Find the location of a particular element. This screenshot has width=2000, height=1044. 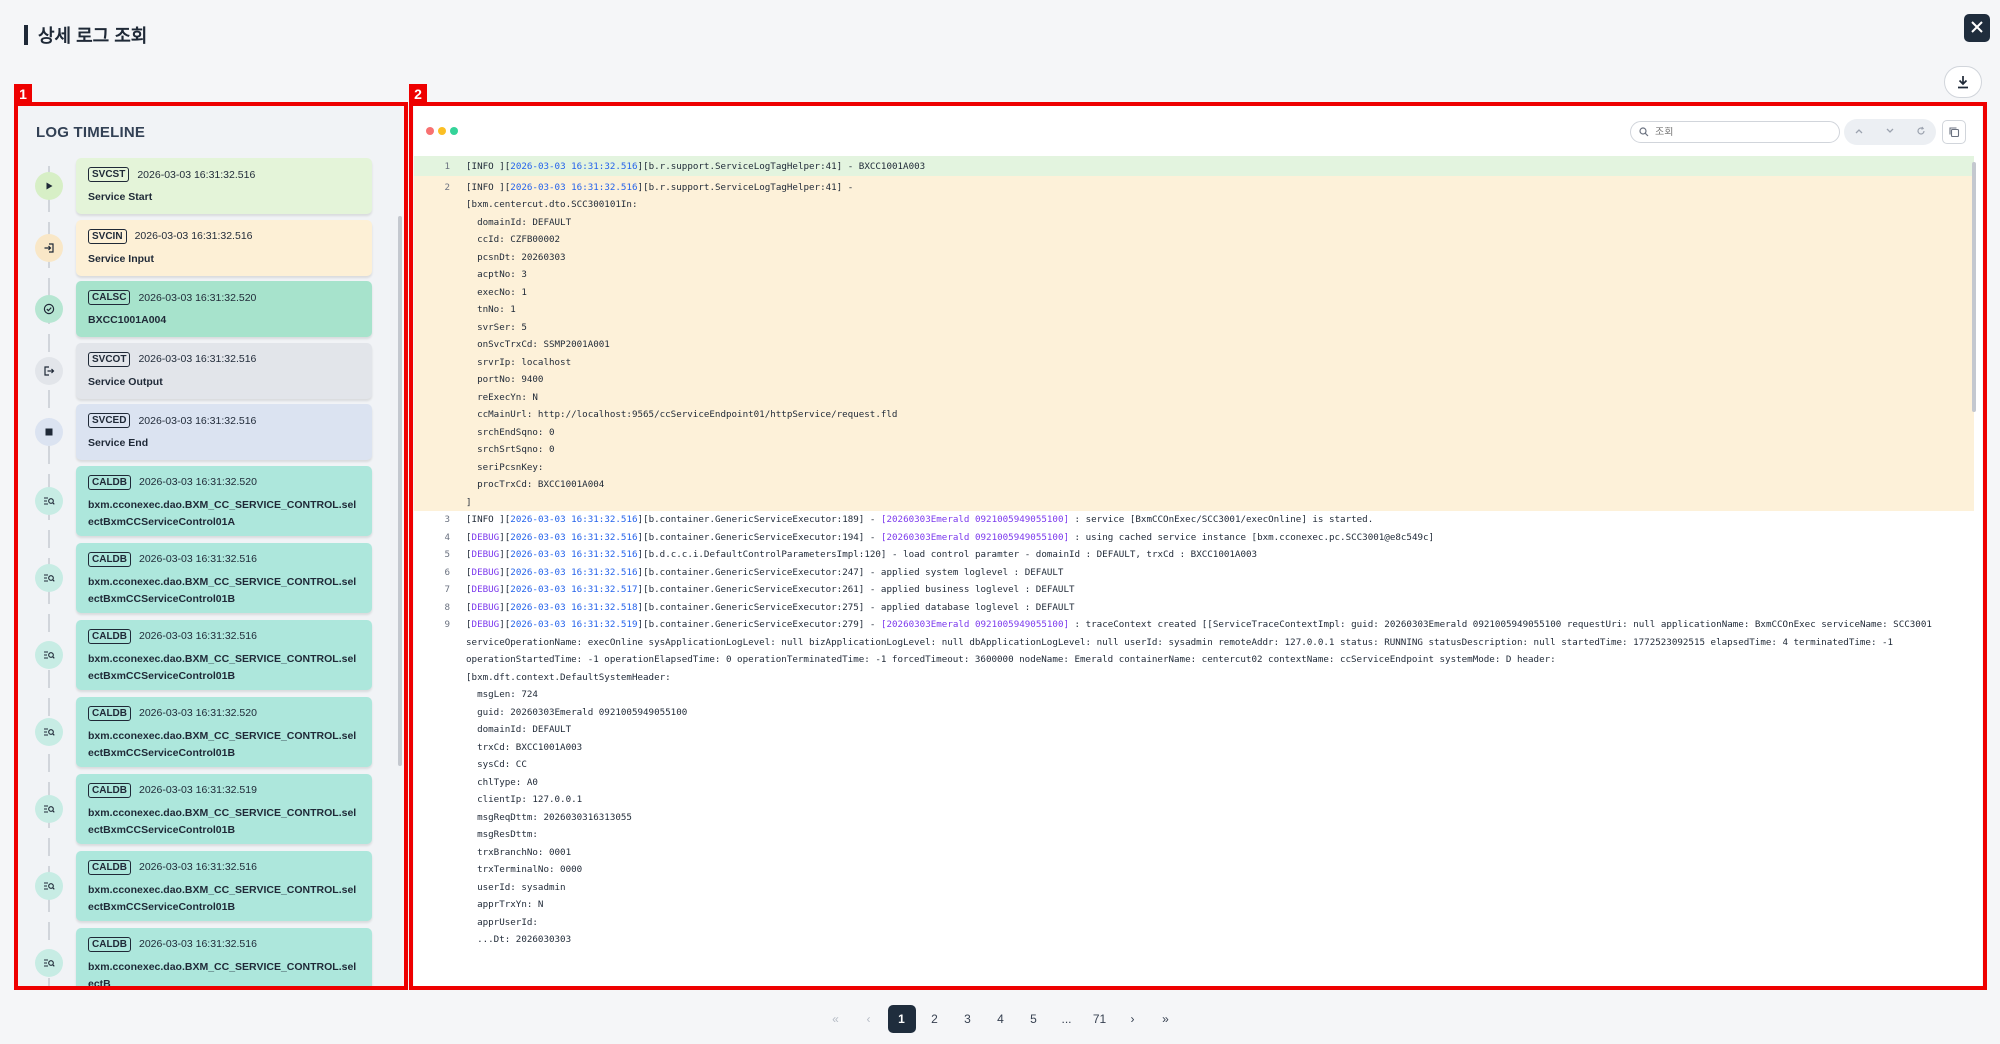

download-icon is located at coordinates (1963, 82).